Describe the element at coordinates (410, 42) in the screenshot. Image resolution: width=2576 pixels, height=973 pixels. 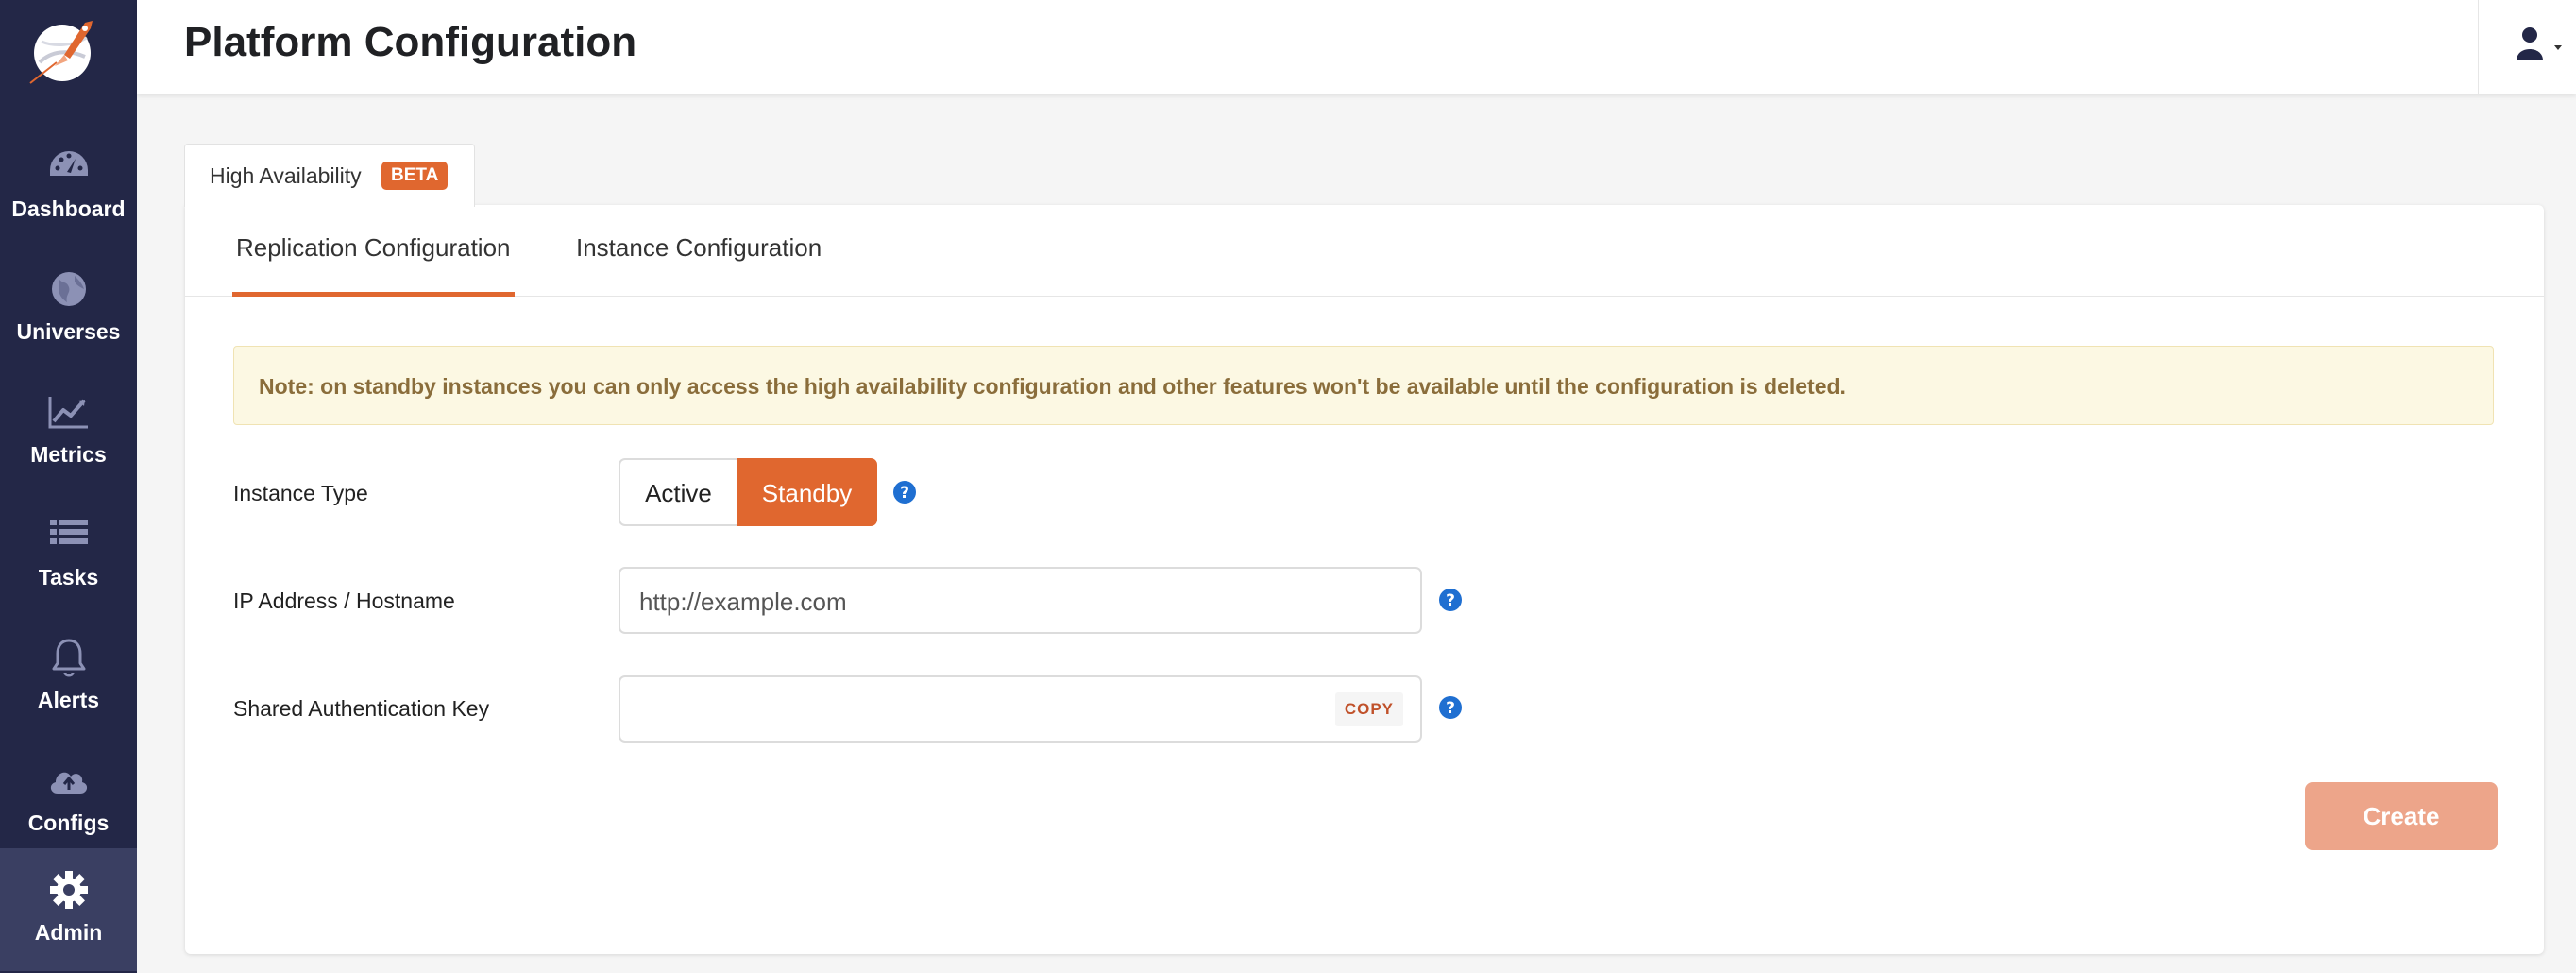
I see `page-title: Platform Configuration` at that location.